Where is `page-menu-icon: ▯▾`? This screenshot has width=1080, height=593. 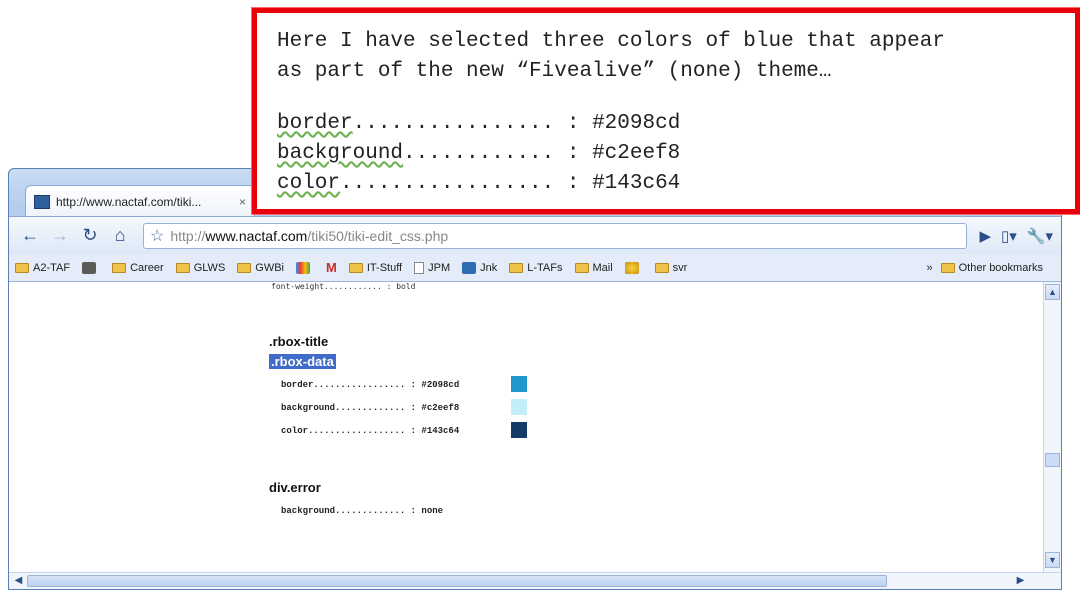 page-menu-icon: ▯▾ is located at coordinates (1009, 236).